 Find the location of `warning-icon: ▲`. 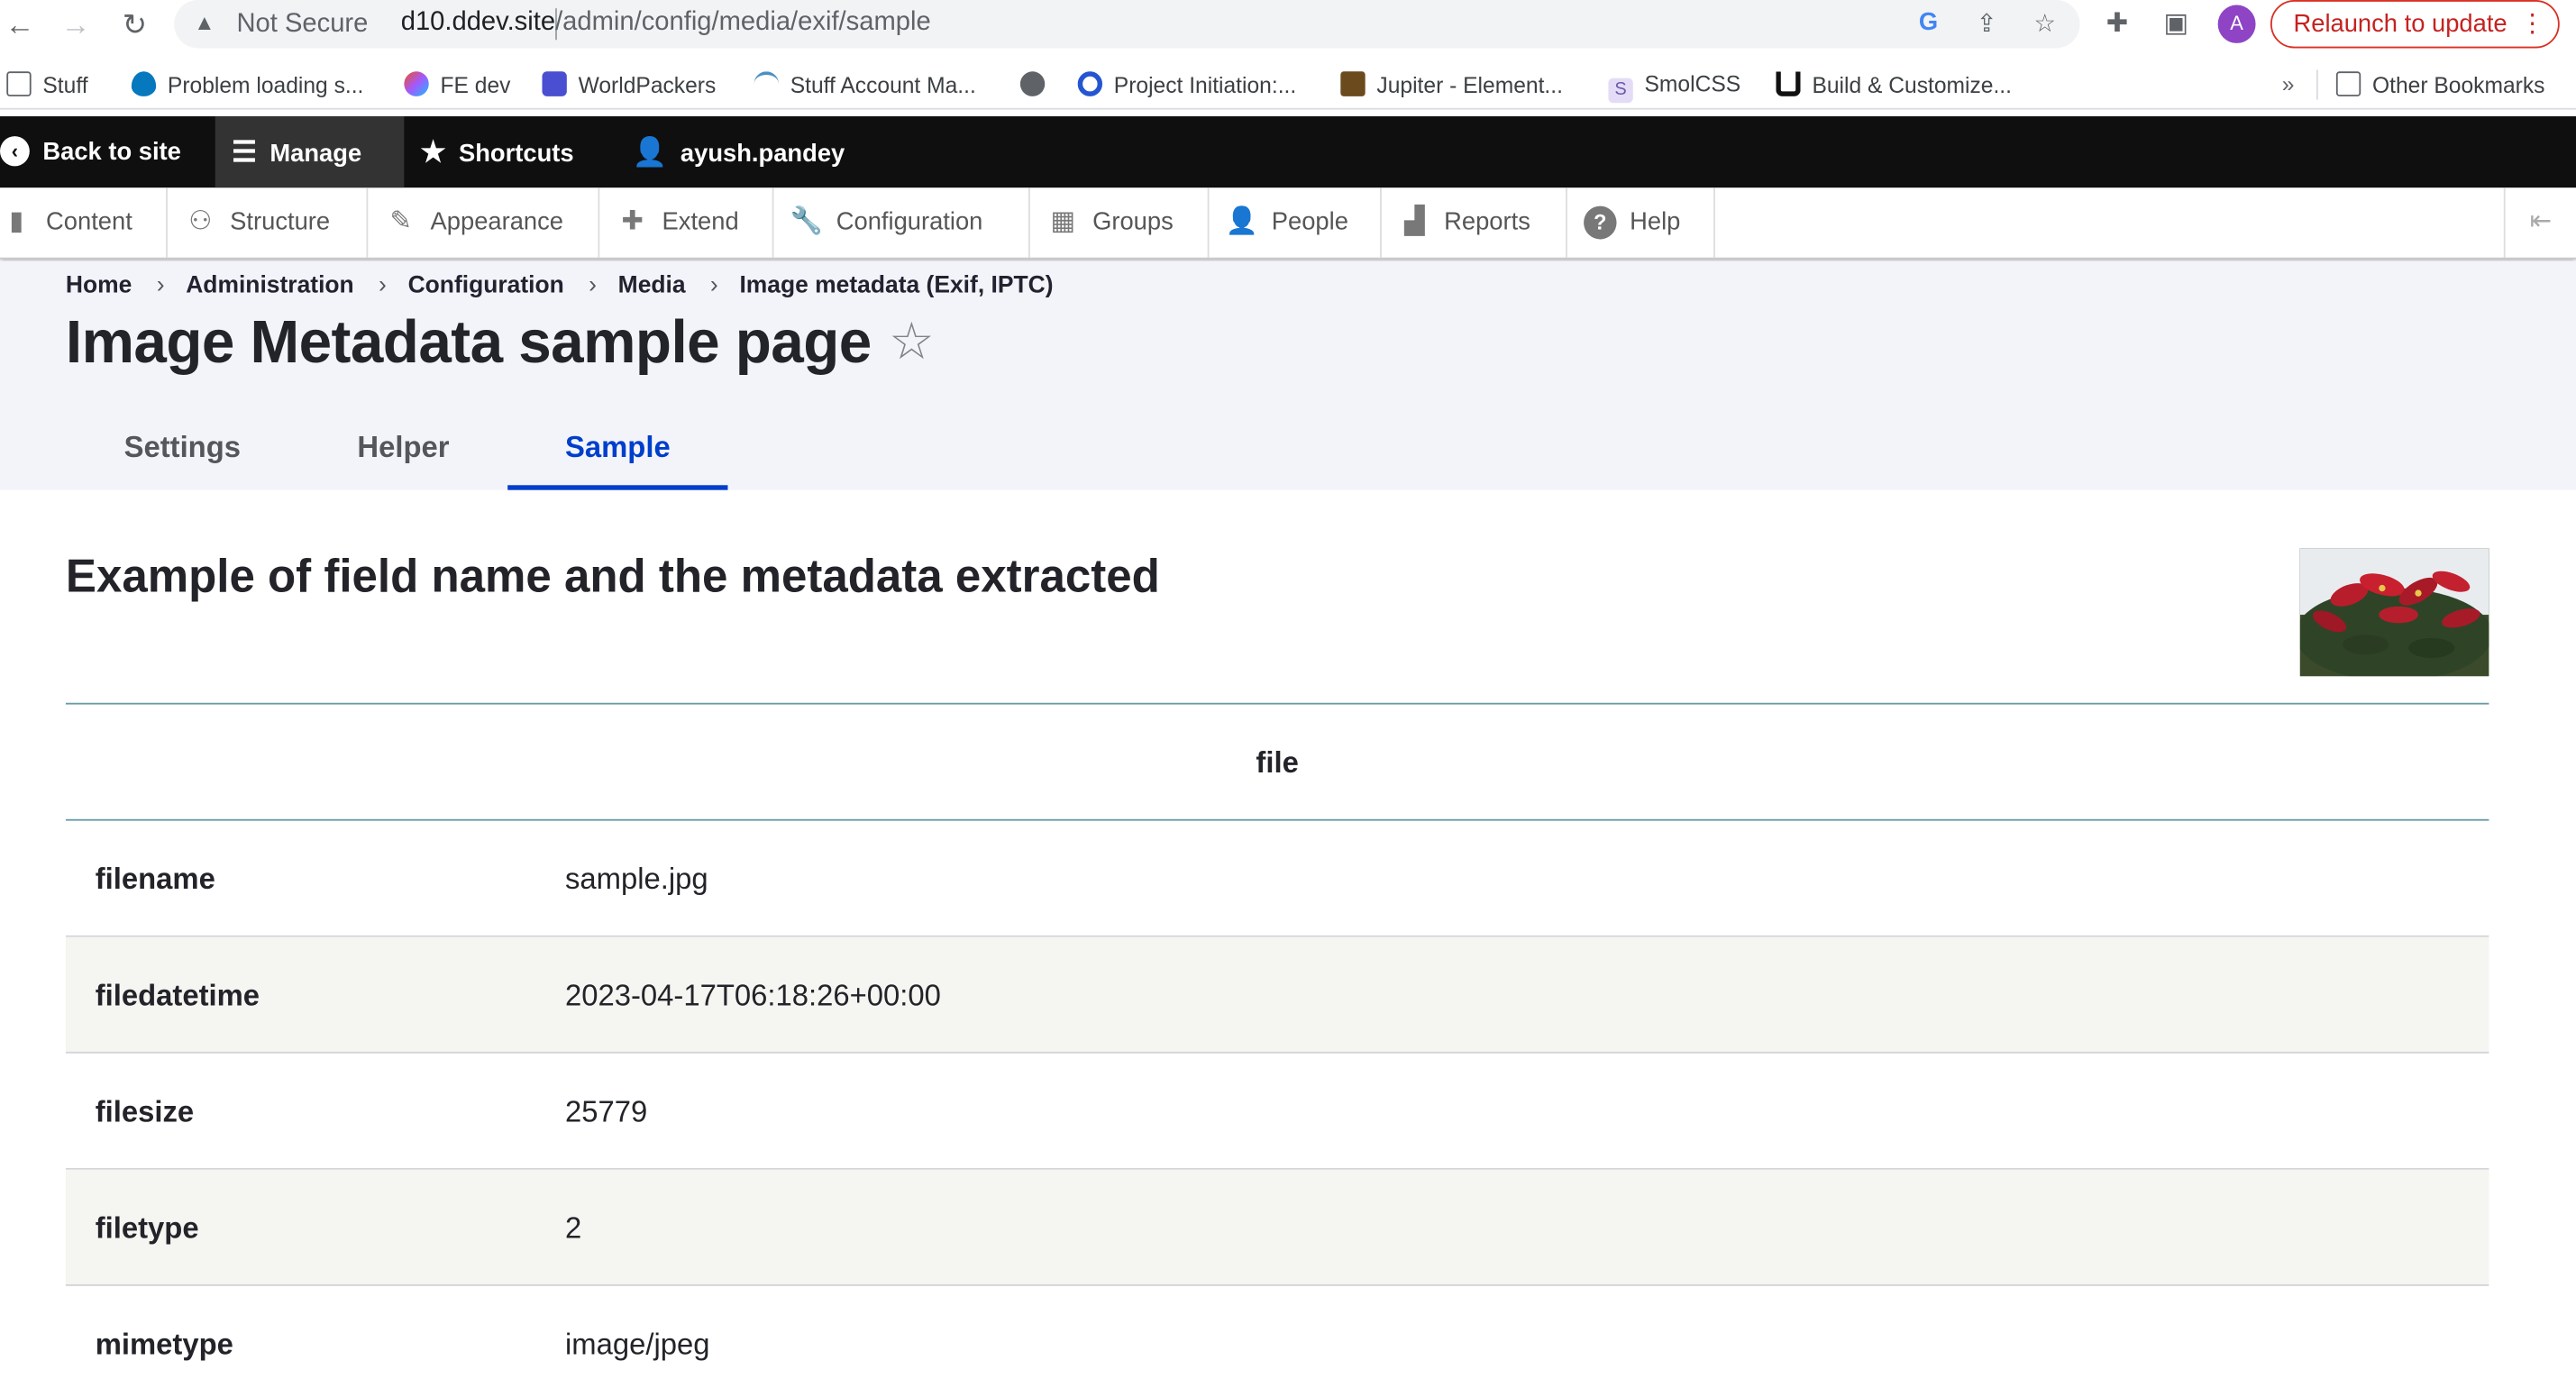

warning-icon: ▲ is located at coordinates (204, 22).